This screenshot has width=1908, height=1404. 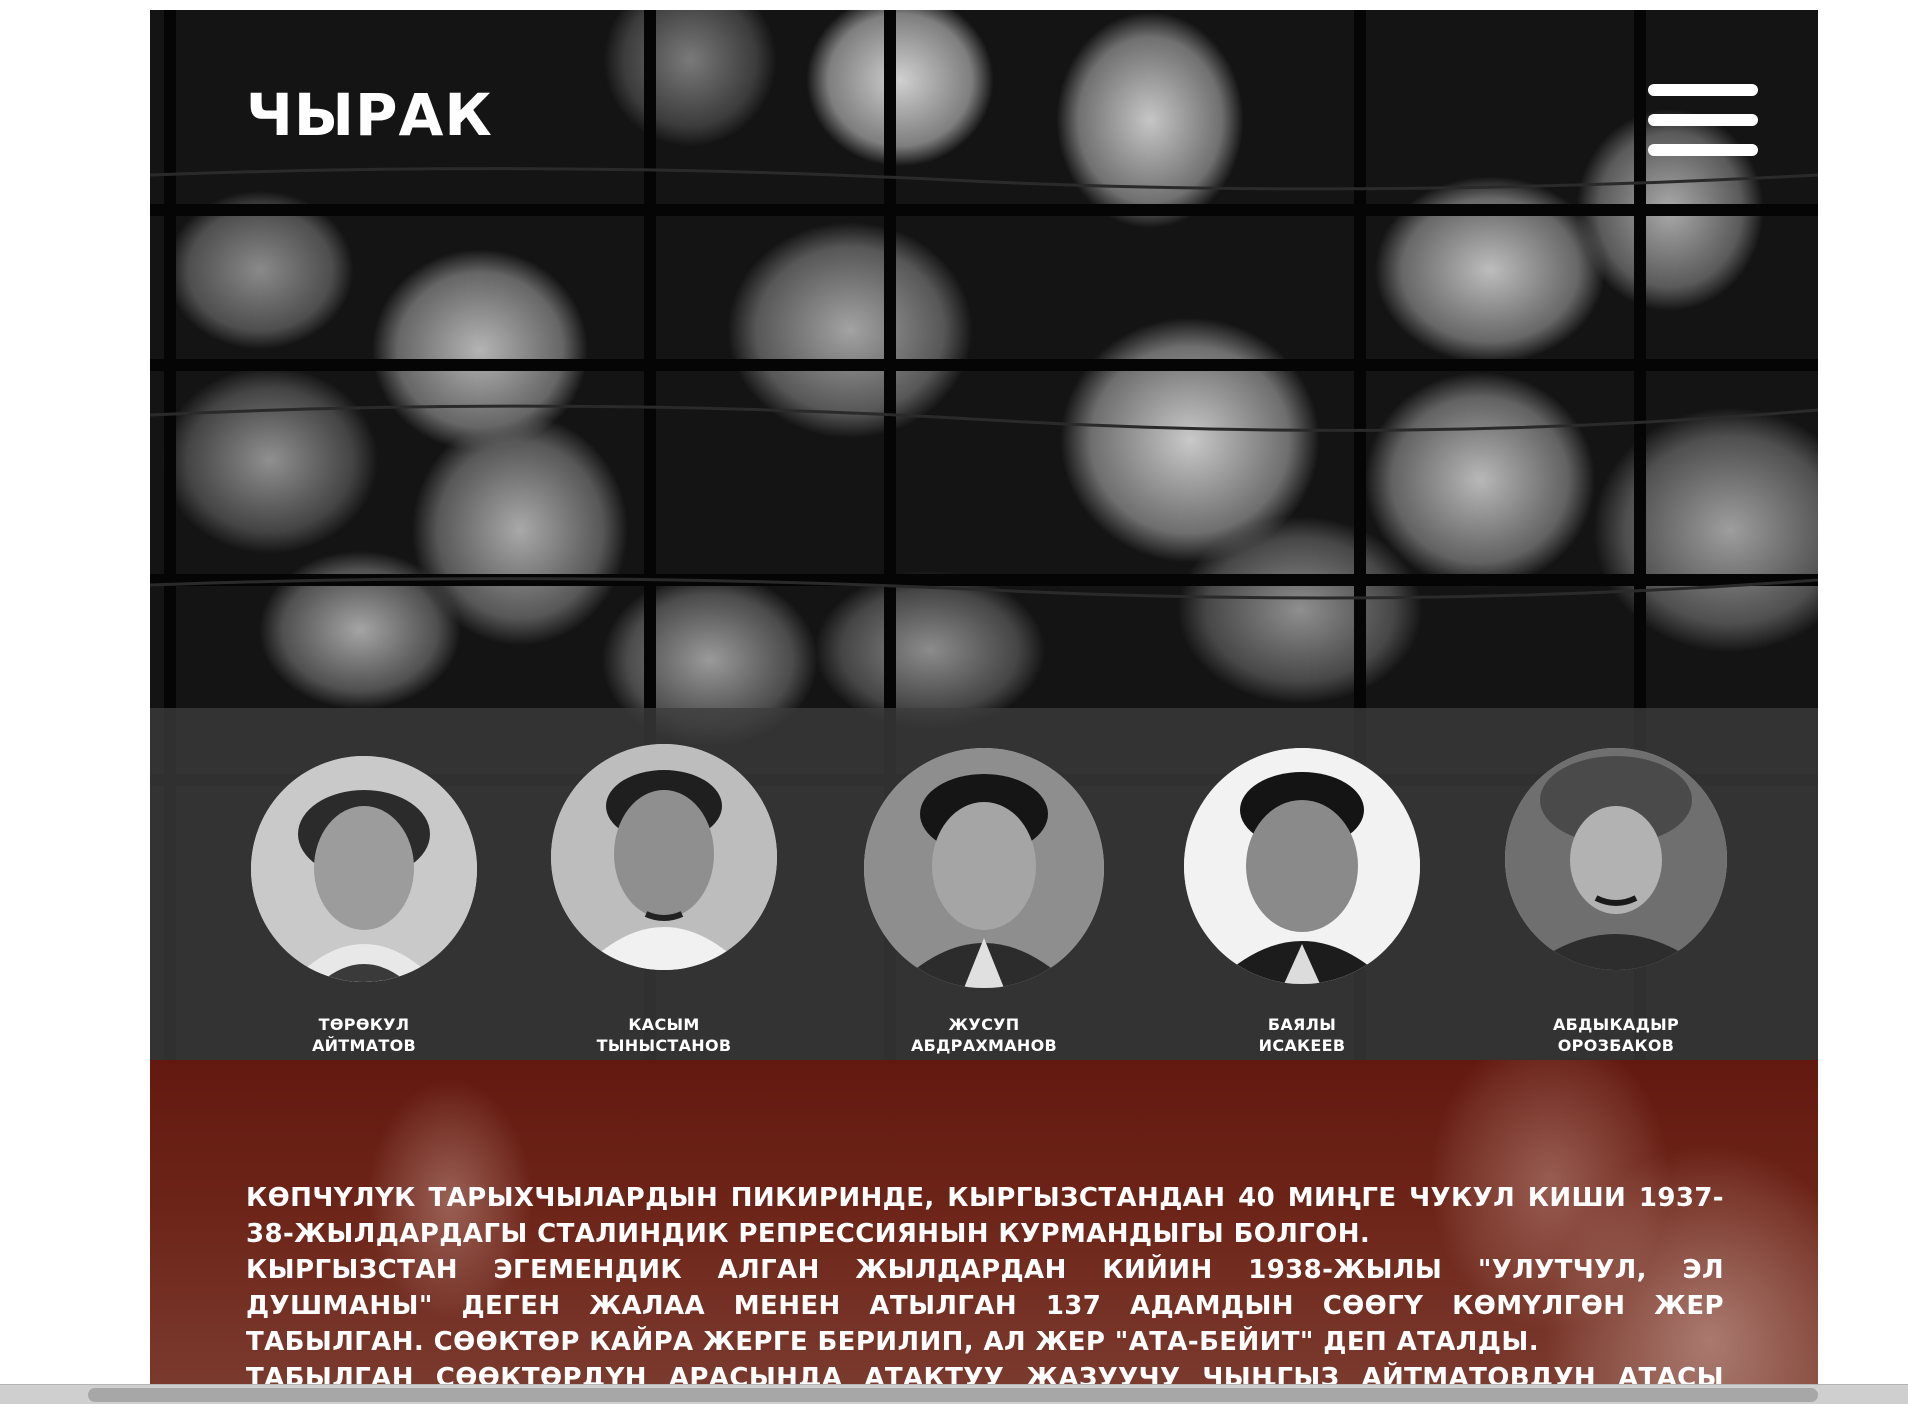 I want to click on horizontal-scrollbar, so click(x=954, y=1394).